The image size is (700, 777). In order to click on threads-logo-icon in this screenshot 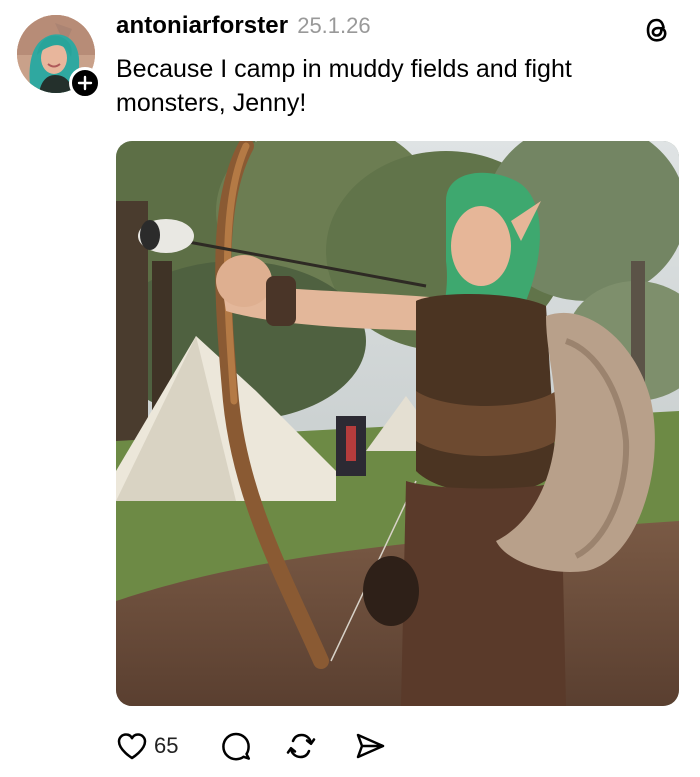, I will do `click(657, 30)`.